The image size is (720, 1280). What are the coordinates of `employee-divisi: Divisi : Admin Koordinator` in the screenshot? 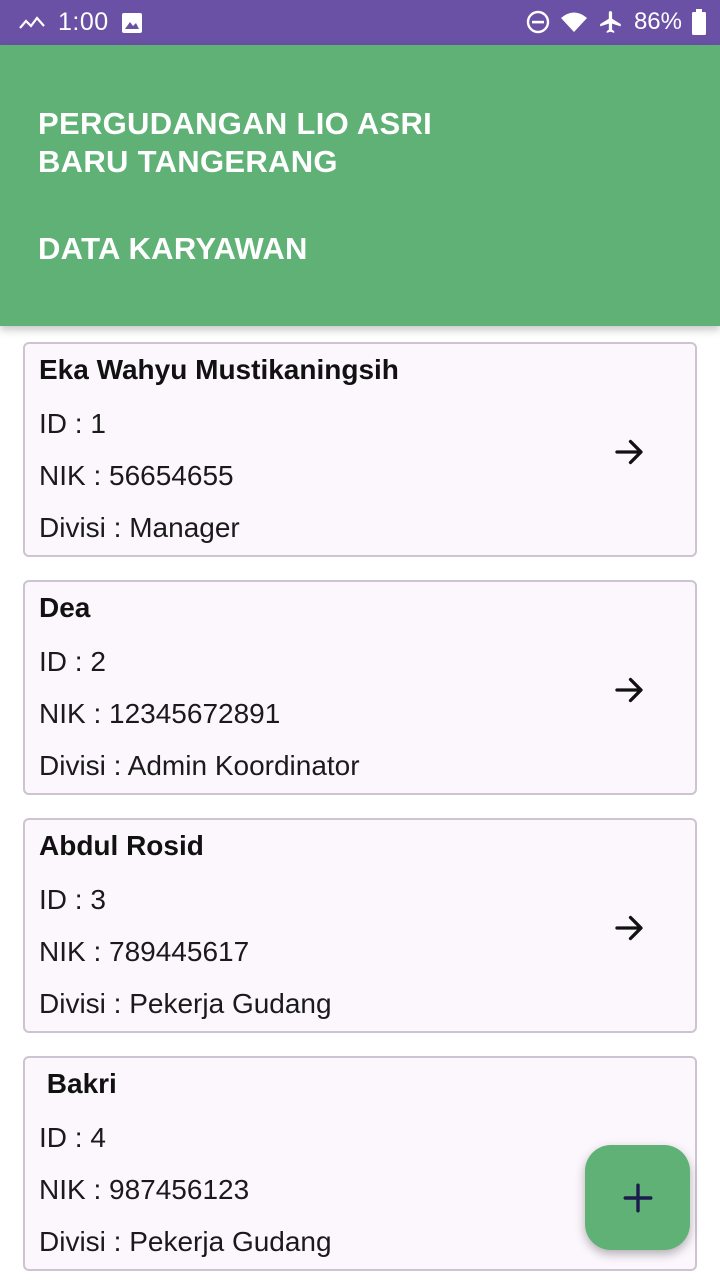 It's located at (199, 765).